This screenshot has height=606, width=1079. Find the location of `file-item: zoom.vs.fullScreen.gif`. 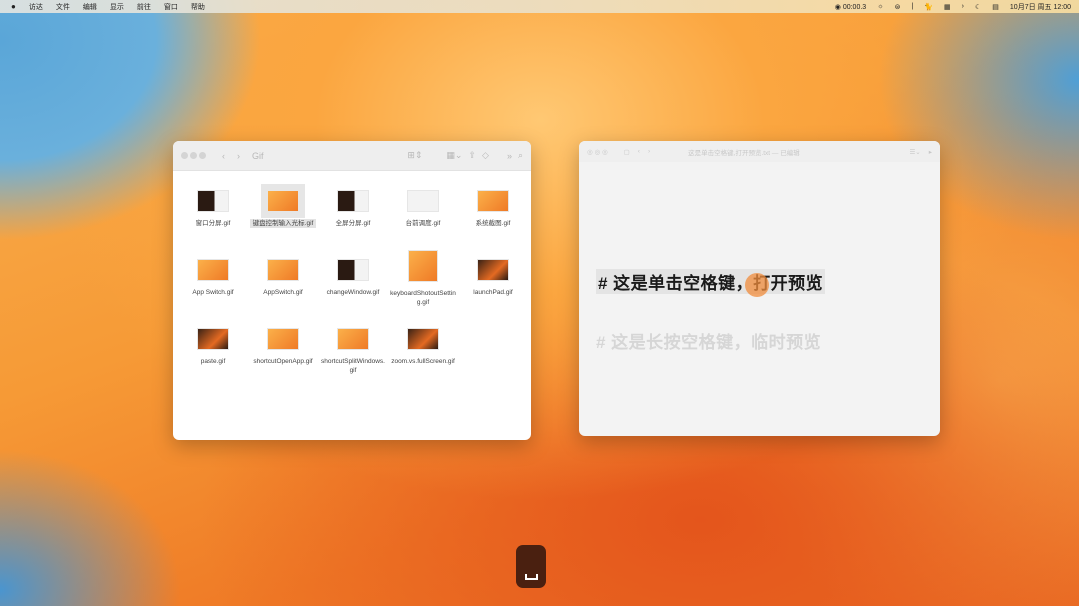

file-item: zoom.vs.fullScreen.gif is located at coordinates (423, 350).